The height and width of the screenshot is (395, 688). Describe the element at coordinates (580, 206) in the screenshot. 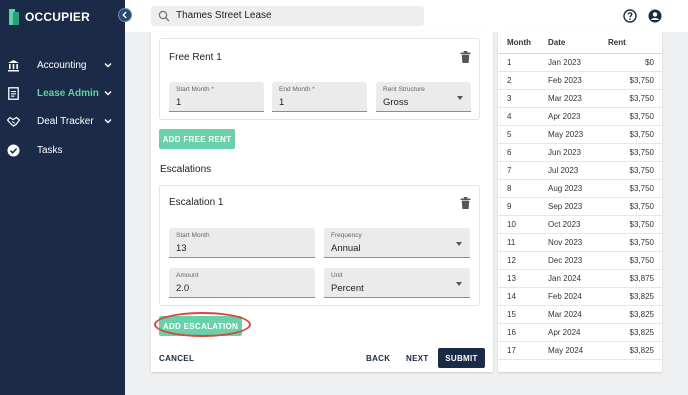

I see `table-row: 9 Sep 2023 $3,750` at that location.